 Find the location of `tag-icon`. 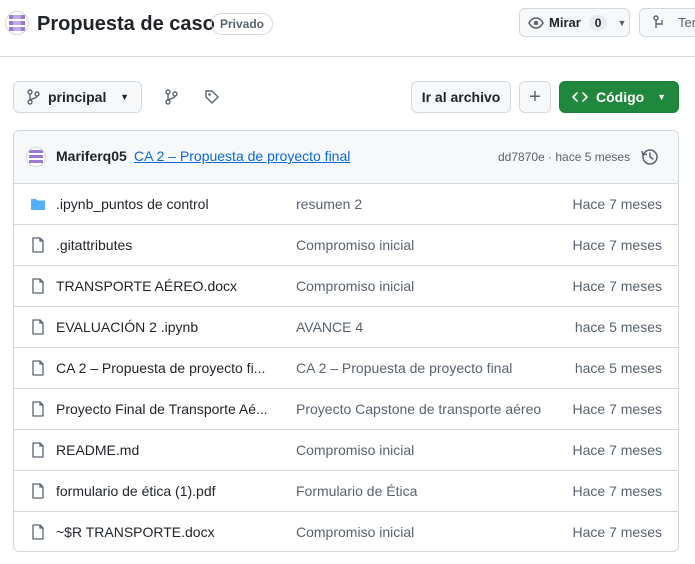

tag-icon is located at coordinates (212, 97).